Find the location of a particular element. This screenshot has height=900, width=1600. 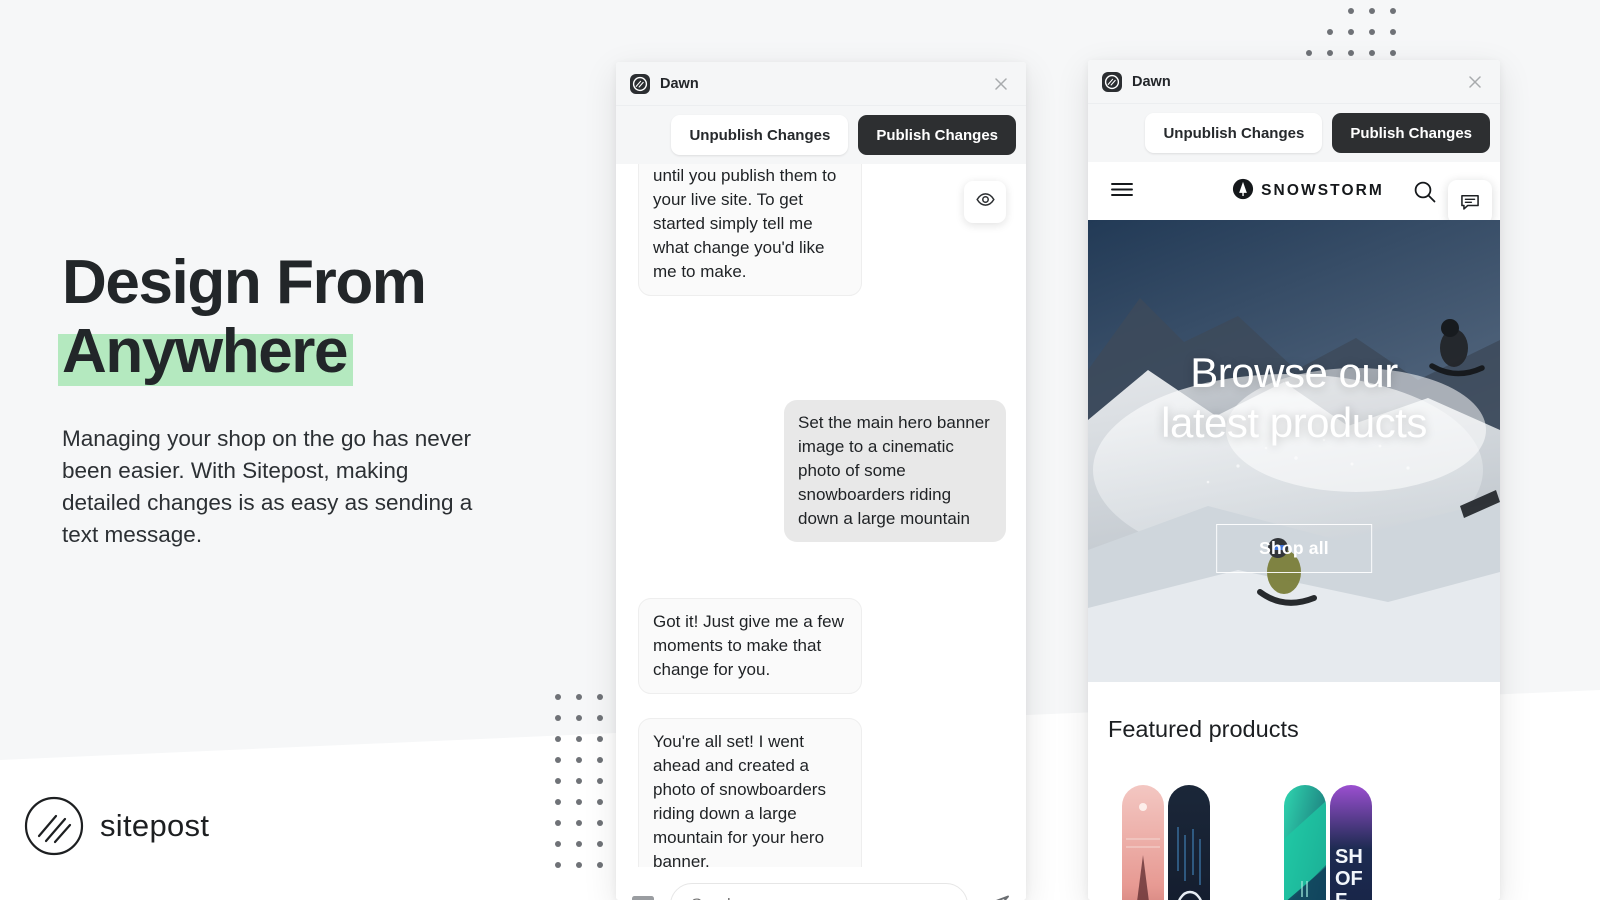

sitepost-wordmark: sitepost is located at coordinates (155, 825).